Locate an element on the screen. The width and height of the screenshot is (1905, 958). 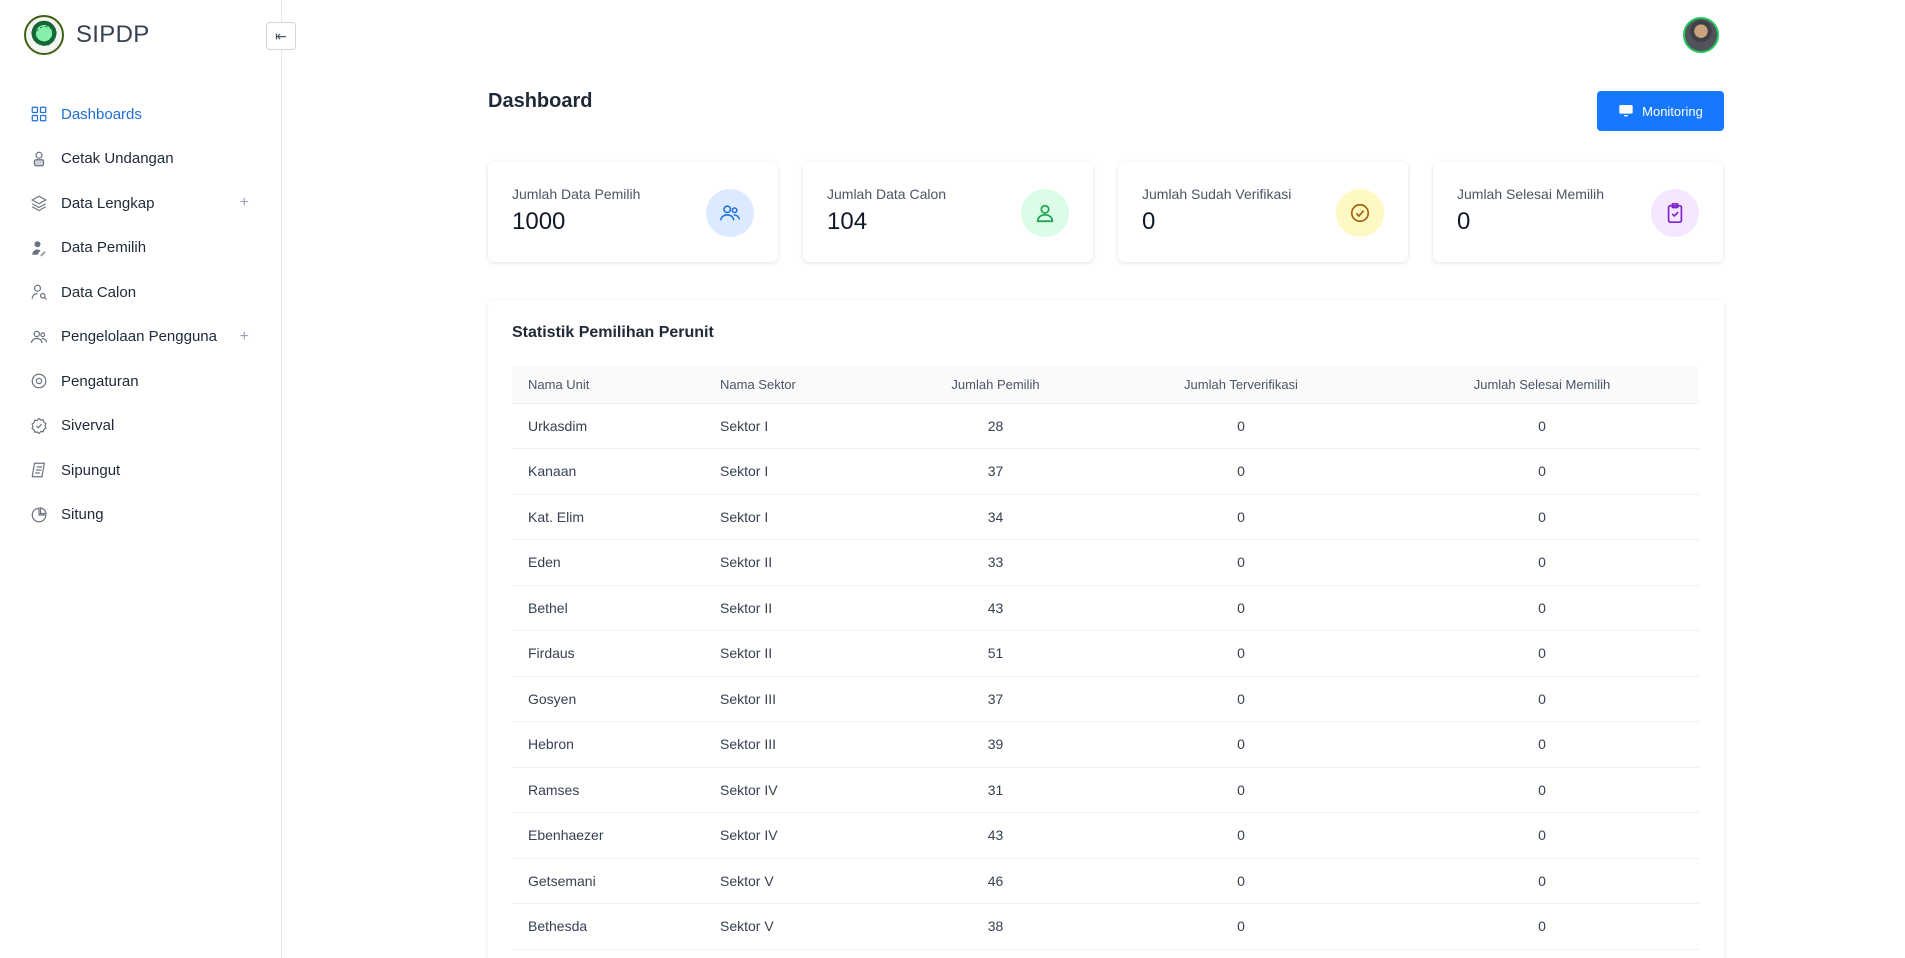
sidebar-item-situng: Situng is located at coordinates (140, 515).